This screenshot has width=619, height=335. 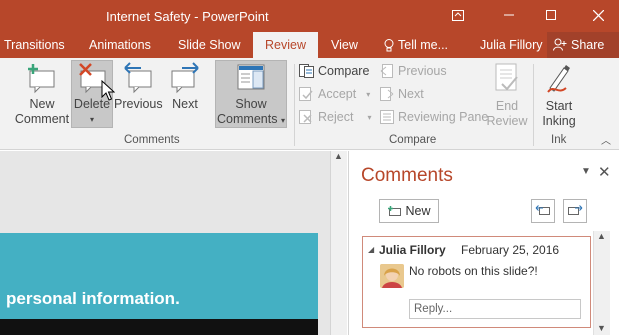 I want to click on show-comments-label-2: Comments ▾, so click(x=251, y=119).